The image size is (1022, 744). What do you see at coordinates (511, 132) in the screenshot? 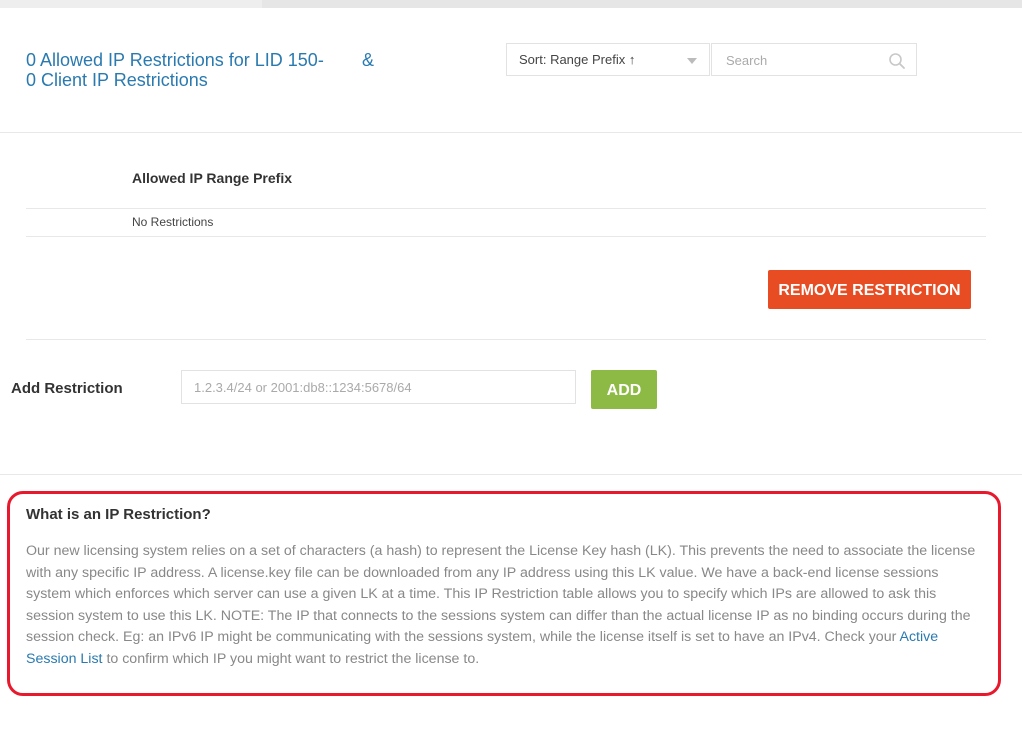
I see `header-divider` at bounding box center [511, 132].